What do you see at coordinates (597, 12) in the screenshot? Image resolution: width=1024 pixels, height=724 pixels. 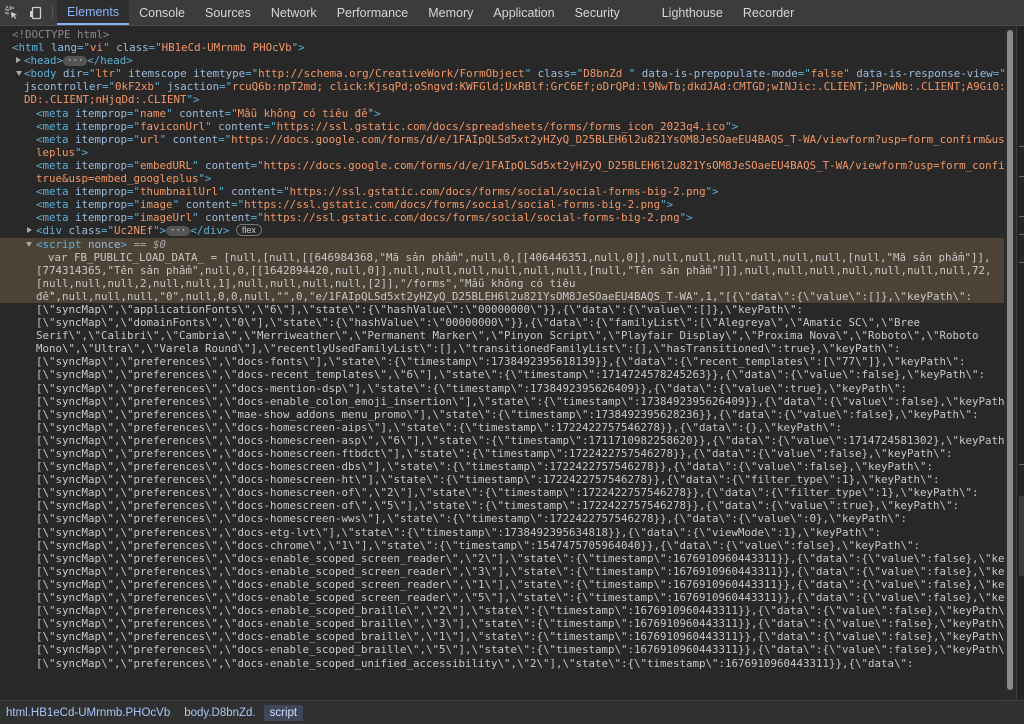 I see `tab-security: Security` at bounding box center [597, 12].